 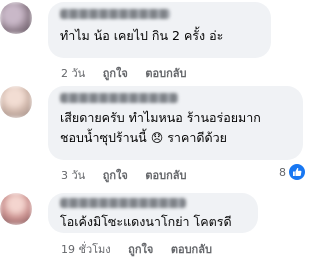 What do you see at coordinates (73, 73) in the screenshot?
I see `timestamp: 2 วัน` at bounding box center [73, 73].